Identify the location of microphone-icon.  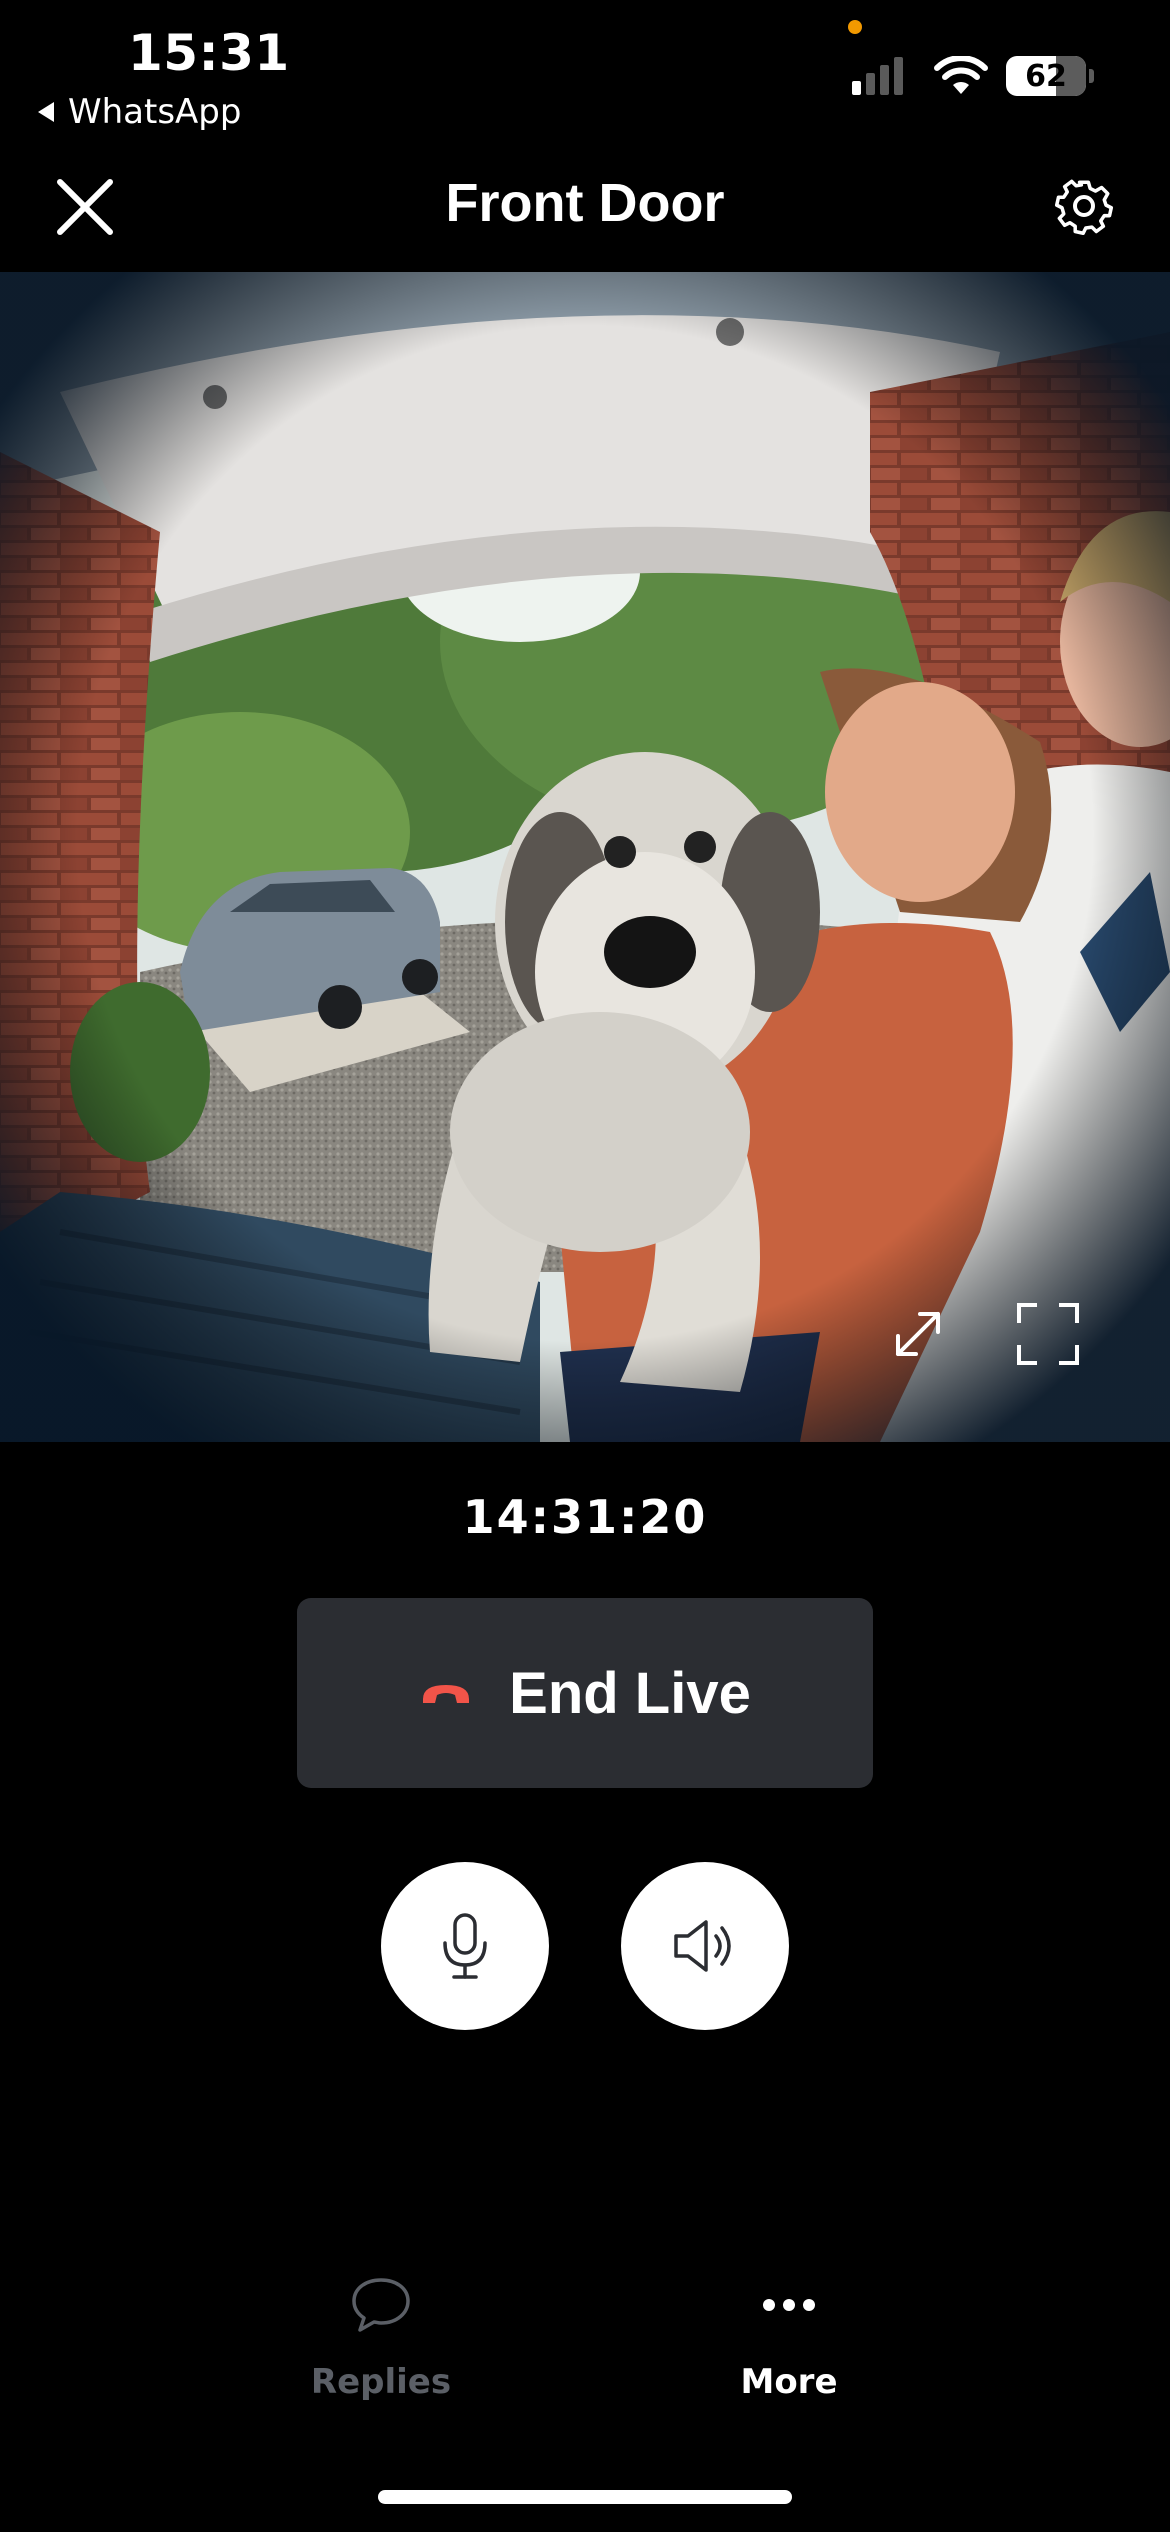
(465, 1946).